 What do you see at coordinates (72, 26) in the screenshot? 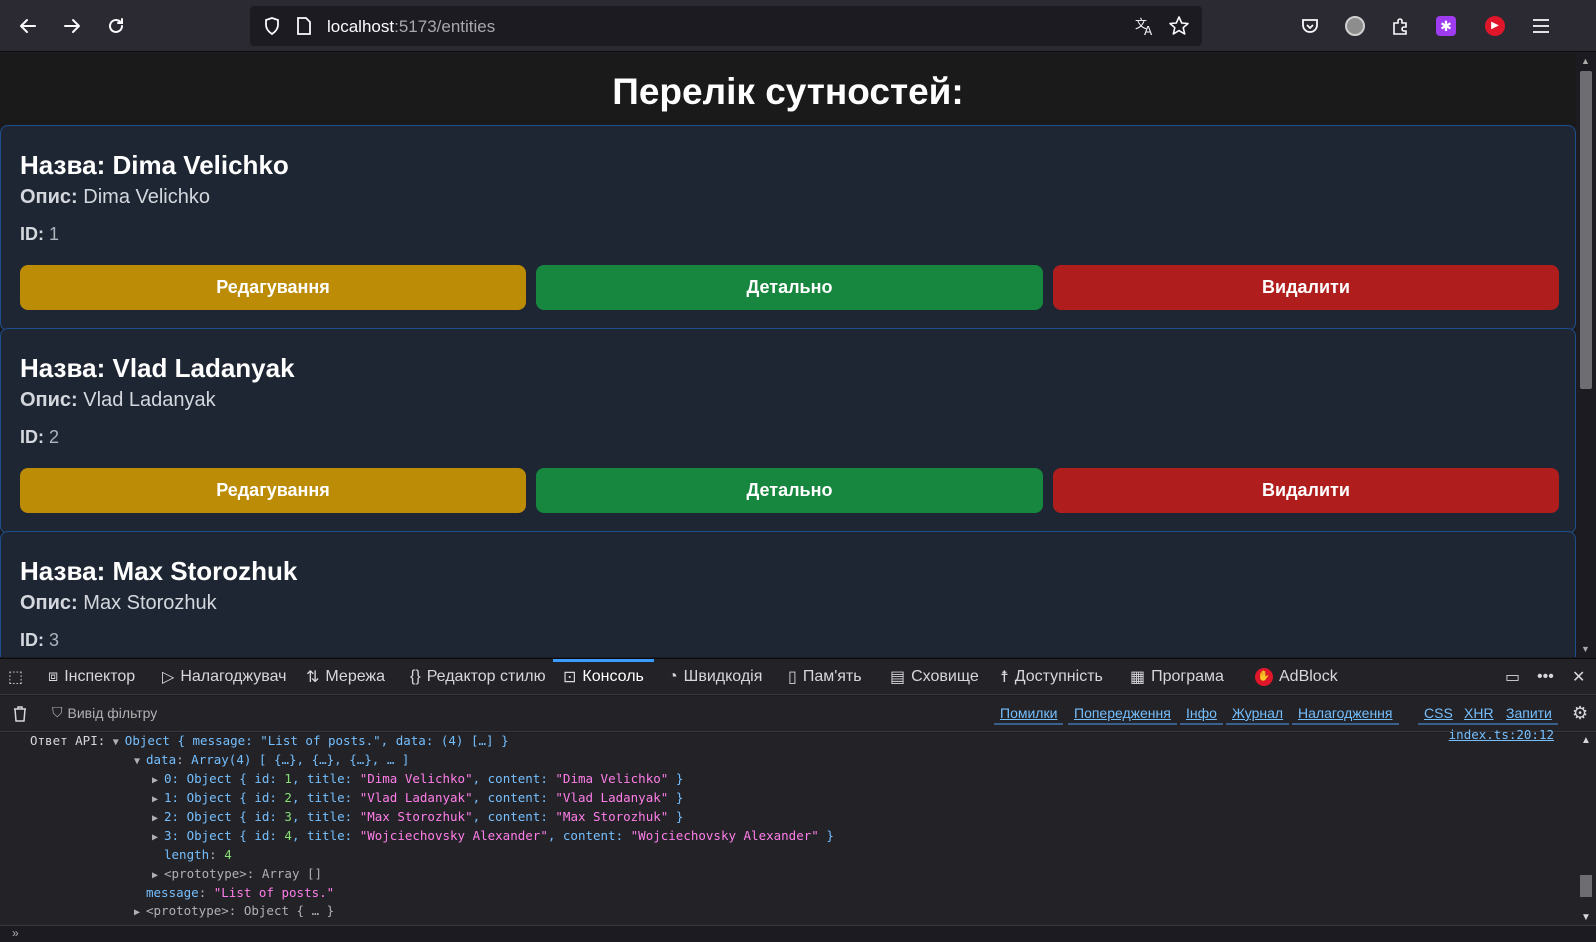
I see `forward-button` at bounding box center [72, 26].